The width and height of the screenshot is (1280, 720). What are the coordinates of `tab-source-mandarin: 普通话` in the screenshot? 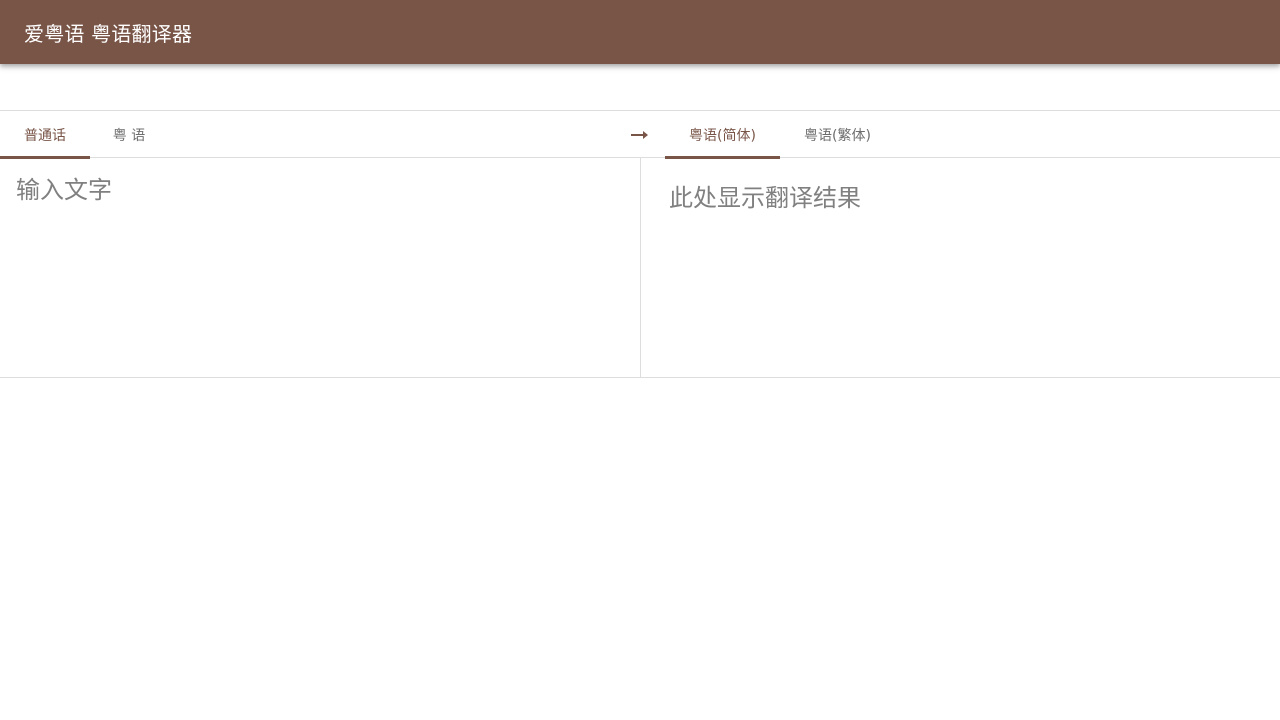 It's located at (45, 135).